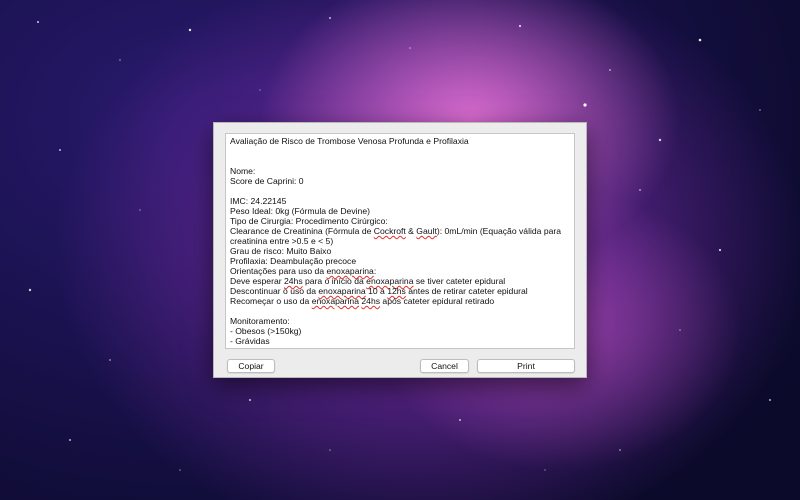 The width and height of the screenshot is (800, 500). I want to click on report-text-segment: Score de Caprini: 0, so click(267, 181).